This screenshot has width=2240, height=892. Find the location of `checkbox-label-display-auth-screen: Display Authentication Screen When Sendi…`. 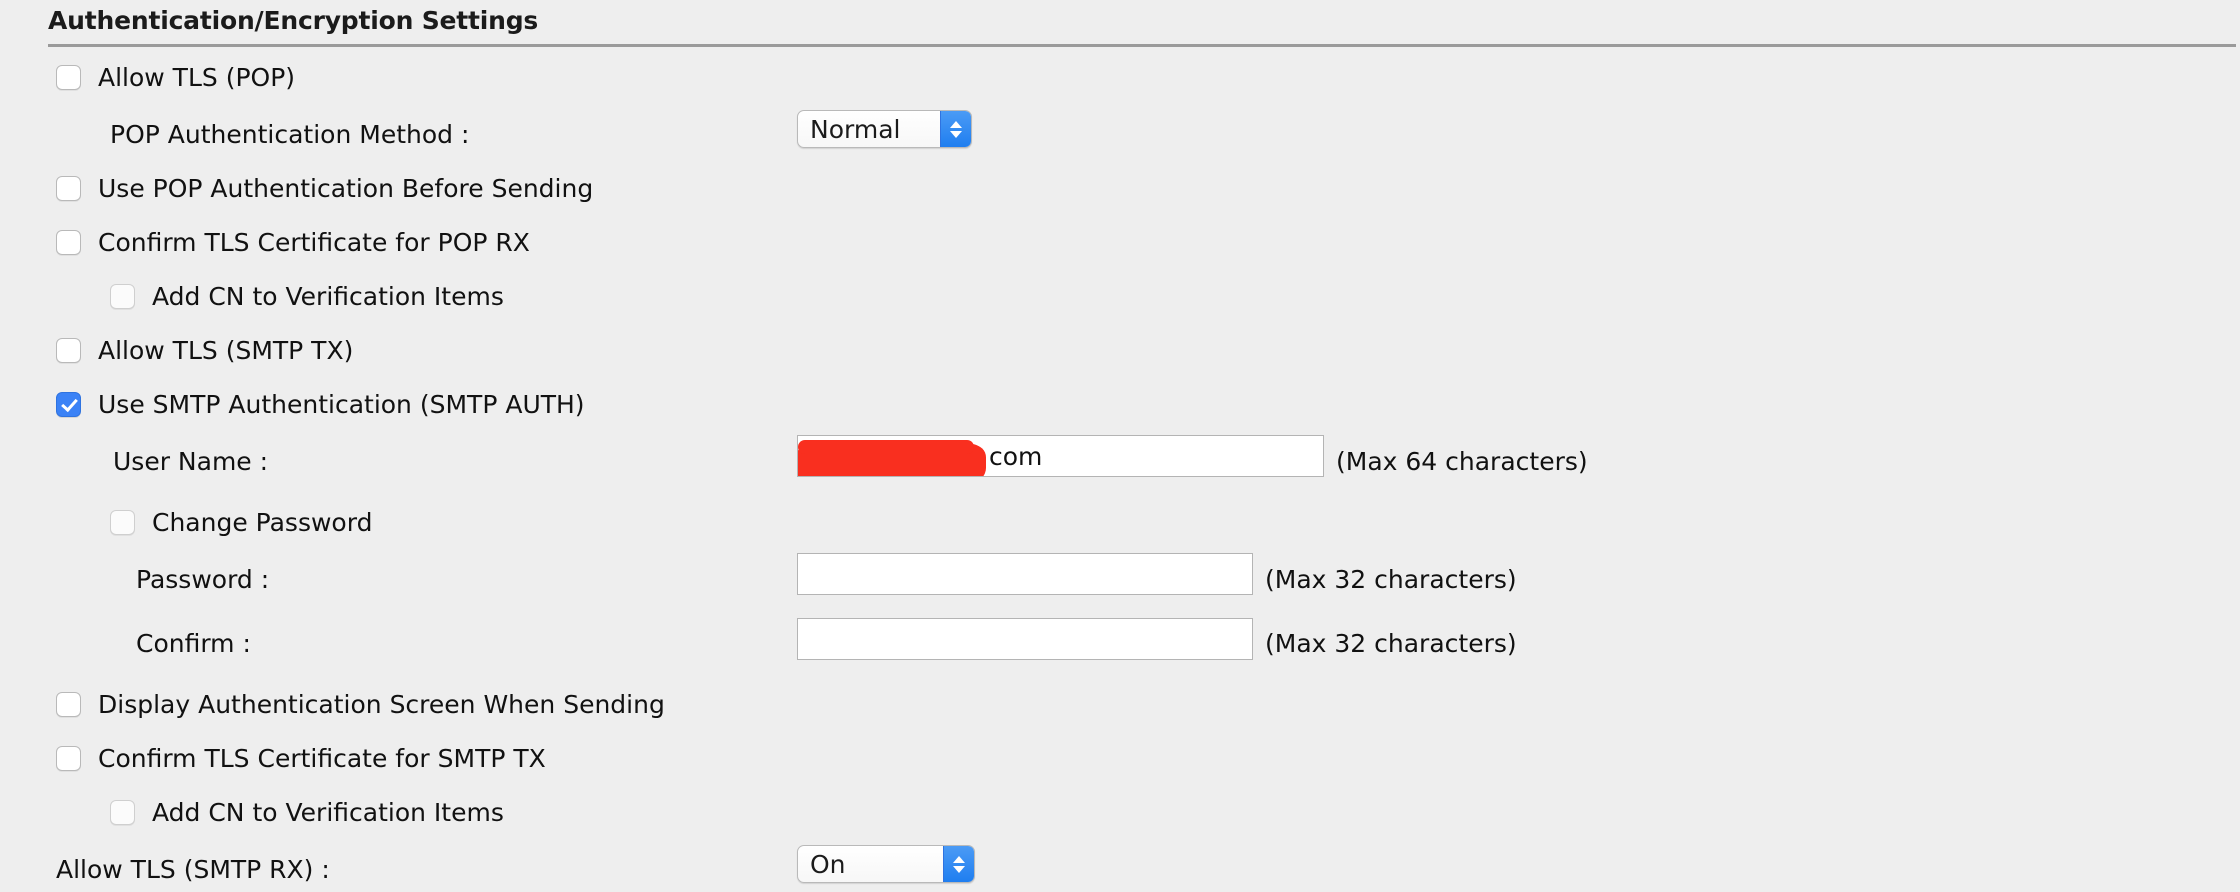

checkbox-label-display-auth-screen: Display Authentication Screen When Sendi… is located at coordinates (381, 704).